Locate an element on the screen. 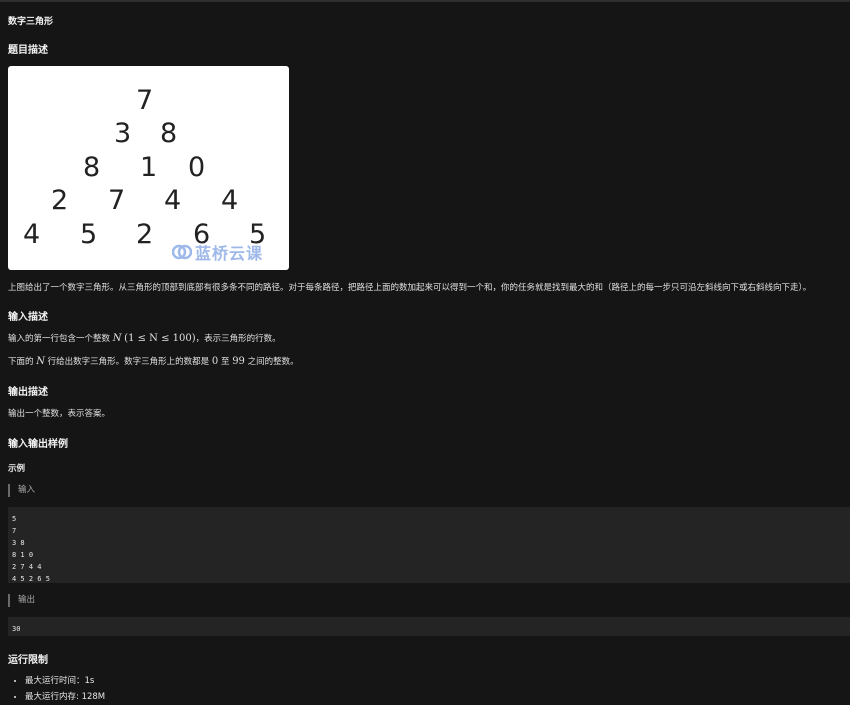 Image resolution: width=850 pixels, height=705 pixels. watermark: 蓝桥云课 is located at coordinates (217, 252).